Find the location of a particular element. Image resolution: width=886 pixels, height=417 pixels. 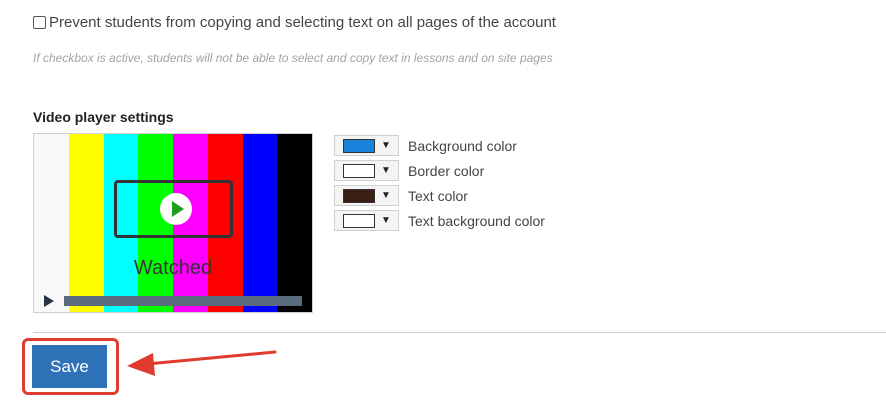

video-player-title: Video player settings is located at coordinates (103, 117).